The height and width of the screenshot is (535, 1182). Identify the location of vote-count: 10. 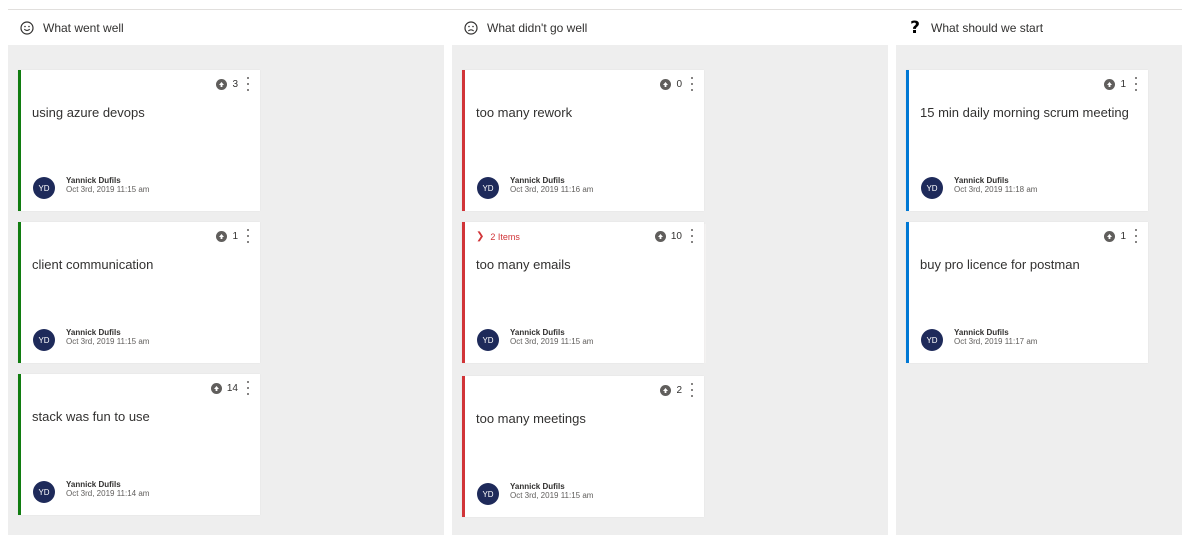
(676, 236).